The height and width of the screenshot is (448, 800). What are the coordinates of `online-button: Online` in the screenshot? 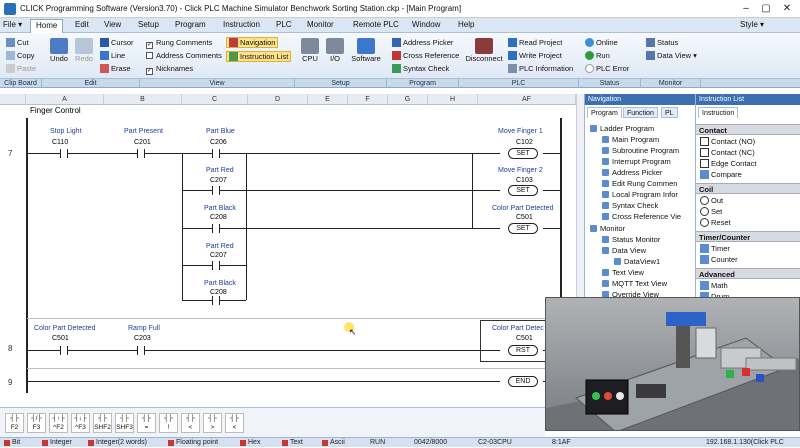 It's located at (601, 42).